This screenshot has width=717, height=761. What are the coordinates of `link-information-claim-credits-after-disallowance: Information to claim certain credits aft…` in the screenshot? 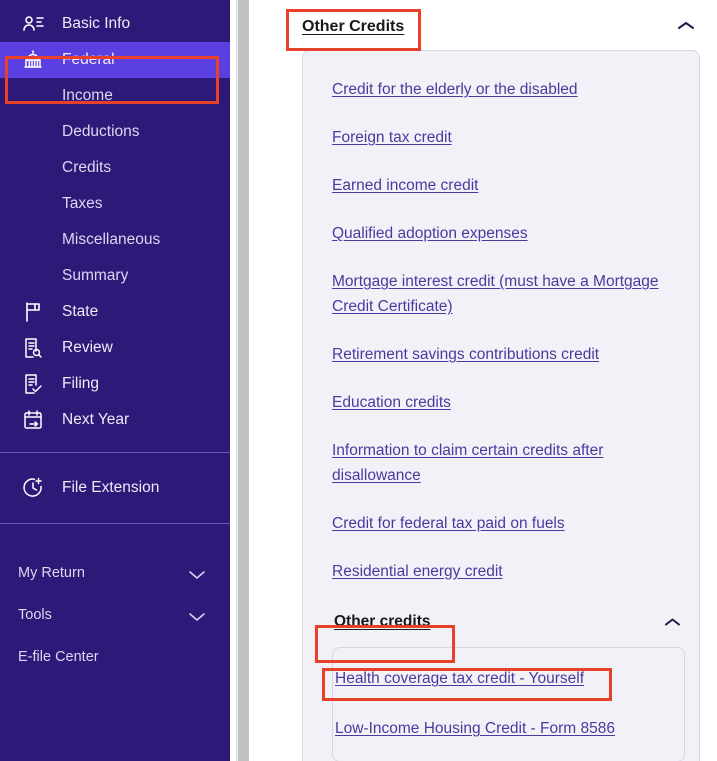 It's located at (501, 463).